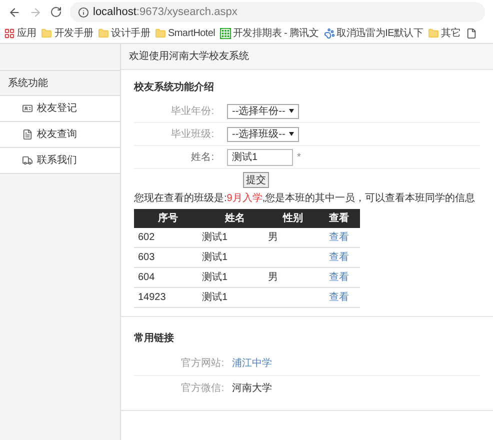 The height and width of the screenshot is (440, 493). Describe the element at coordinates (374, 33) in the screenshot. I see `bookmark: 取消迅雷为IE默认下` at that location.